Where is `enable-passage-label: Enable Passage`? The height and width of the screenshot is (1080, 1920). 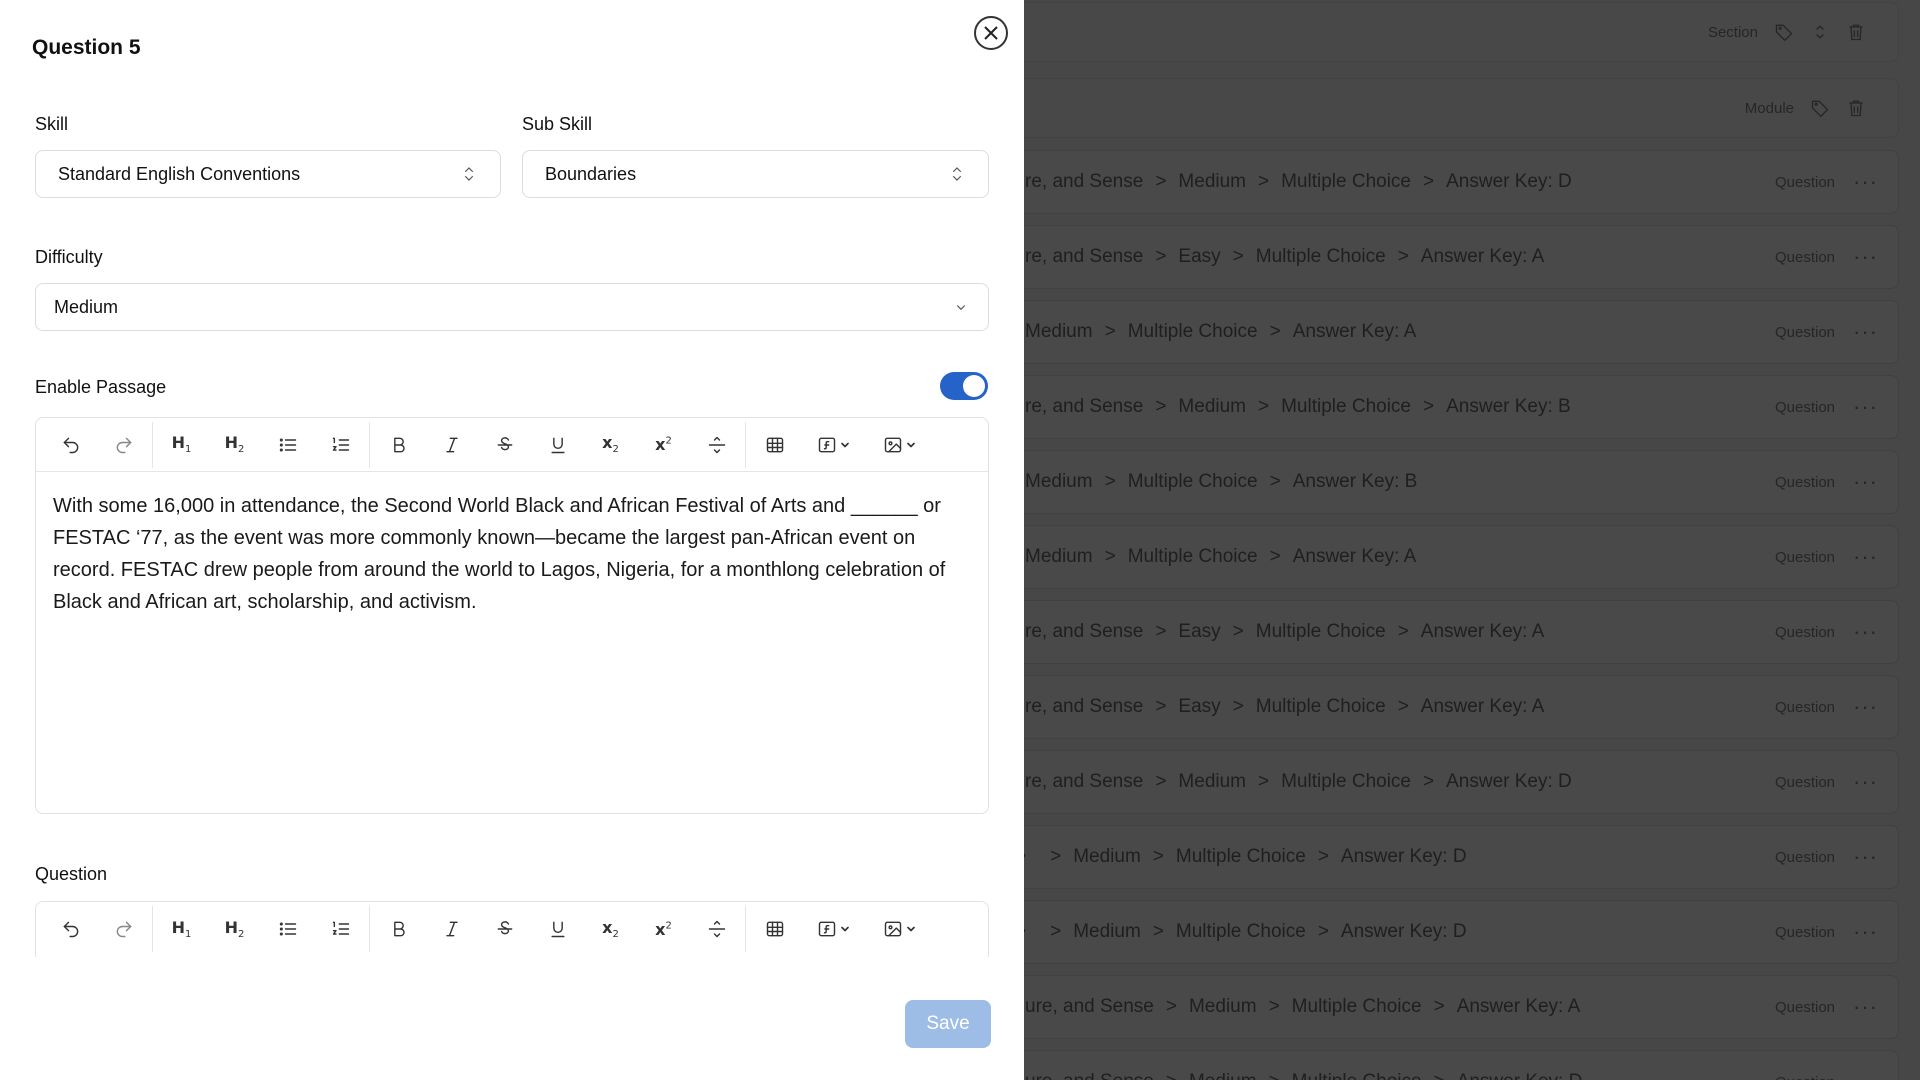
enable-passage-label: Enable Passage is located at coordinates (101, 387).